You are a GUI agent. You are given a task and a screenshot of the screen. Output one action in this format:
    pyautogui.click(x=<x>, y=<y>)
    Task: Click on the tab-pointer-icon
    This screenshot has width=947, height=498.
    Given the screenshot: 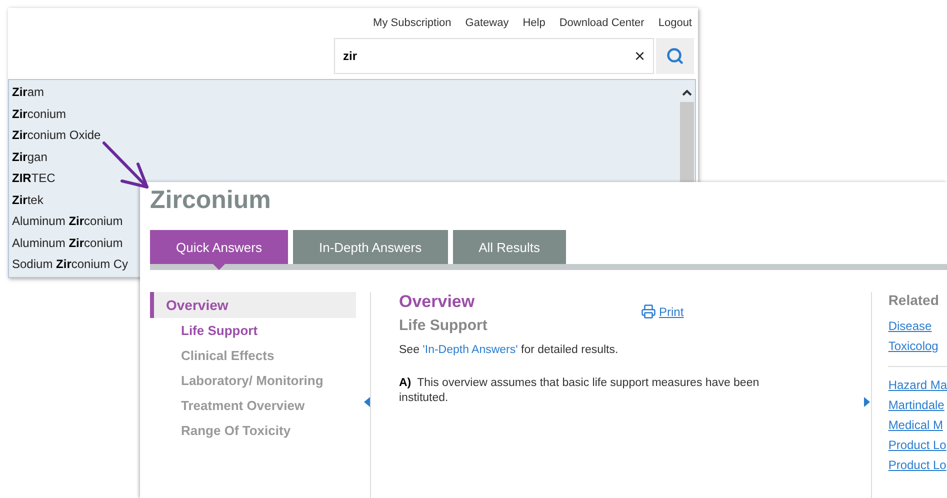 What is the action you would take?
    pyautogui.click(x=218, y=267)
    